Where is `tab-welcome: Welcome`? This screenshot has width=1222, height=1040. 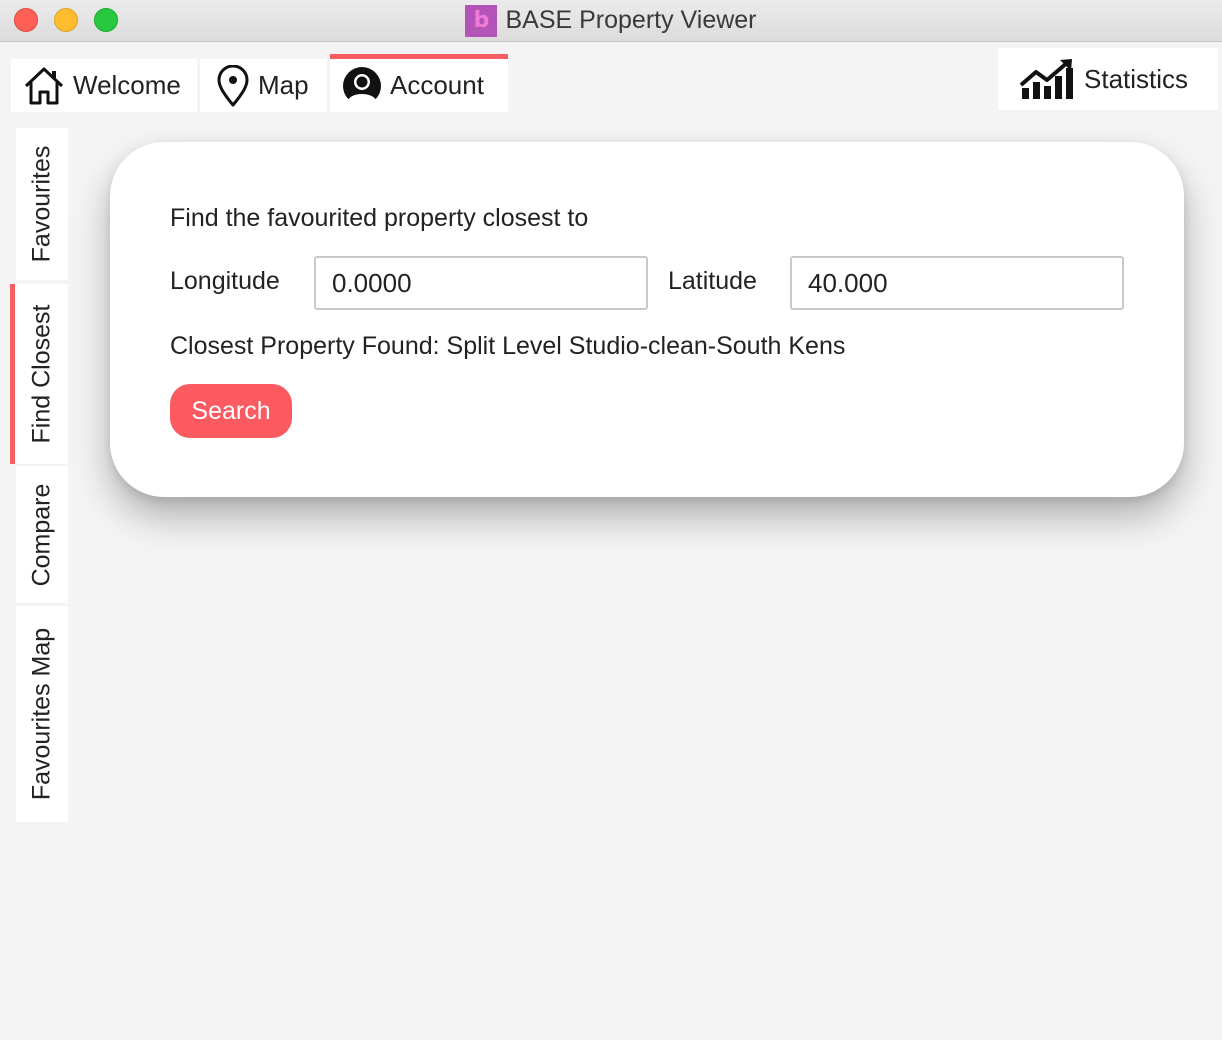
tab-welcome: Welcome is located at coordinates (104, 85).